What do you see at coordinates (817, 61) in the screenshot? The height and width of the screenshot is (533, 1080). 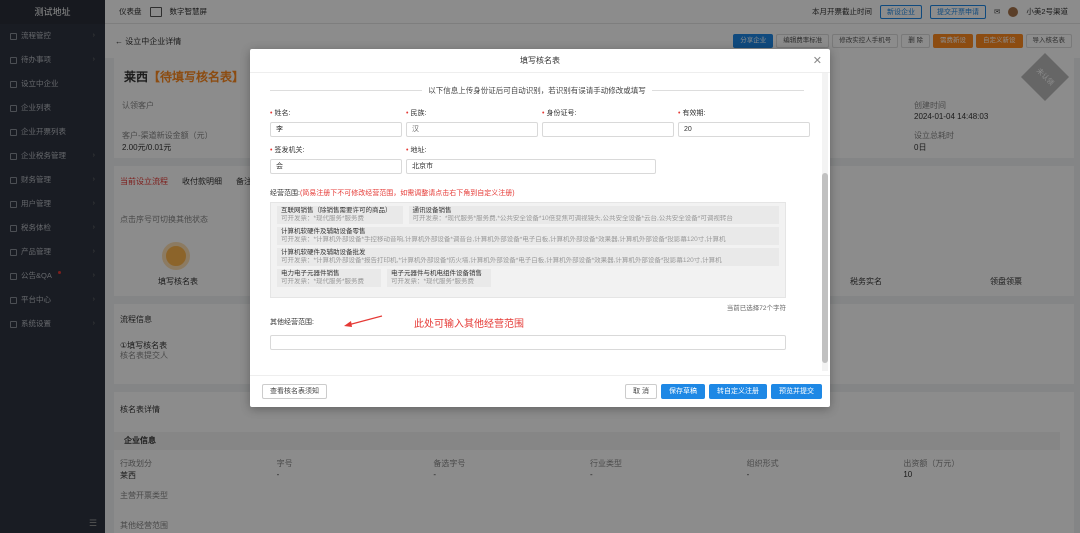 I see `close-icon: ✕` at bounding box center [817, 61].